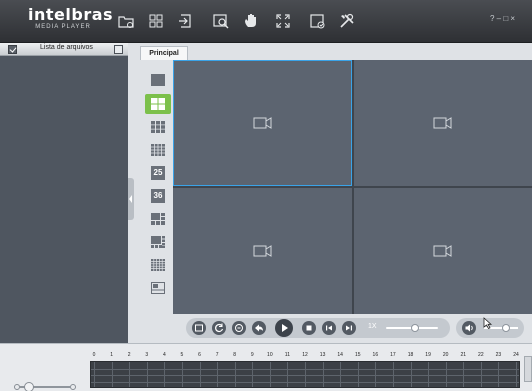 The height and width of the screenshot is (391, 532). I want to click on playback-controls: 1X, so click(318, 328).